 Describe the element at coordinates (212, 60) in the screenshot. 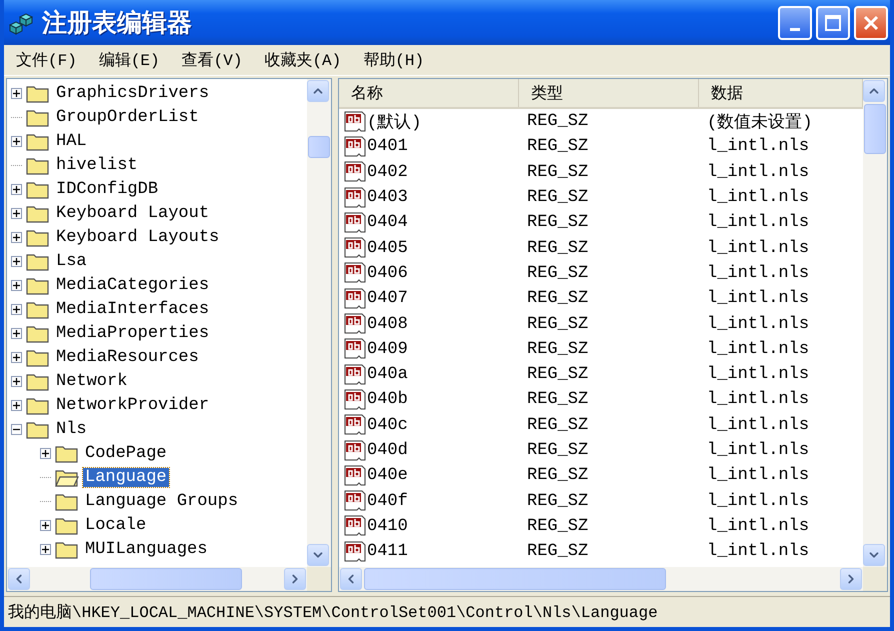

I see `menu-item: 查看(V)` at that location.